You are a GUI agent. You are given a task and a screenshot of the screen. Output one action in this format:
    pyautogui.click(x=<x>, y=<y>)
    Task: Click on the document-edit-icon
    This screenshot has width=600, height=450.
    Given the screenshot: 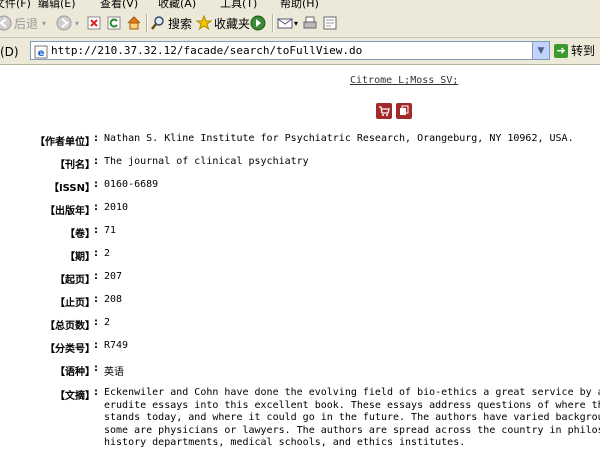 What is the action you would take?
    pyautogui.click(x=330, y=23)
    